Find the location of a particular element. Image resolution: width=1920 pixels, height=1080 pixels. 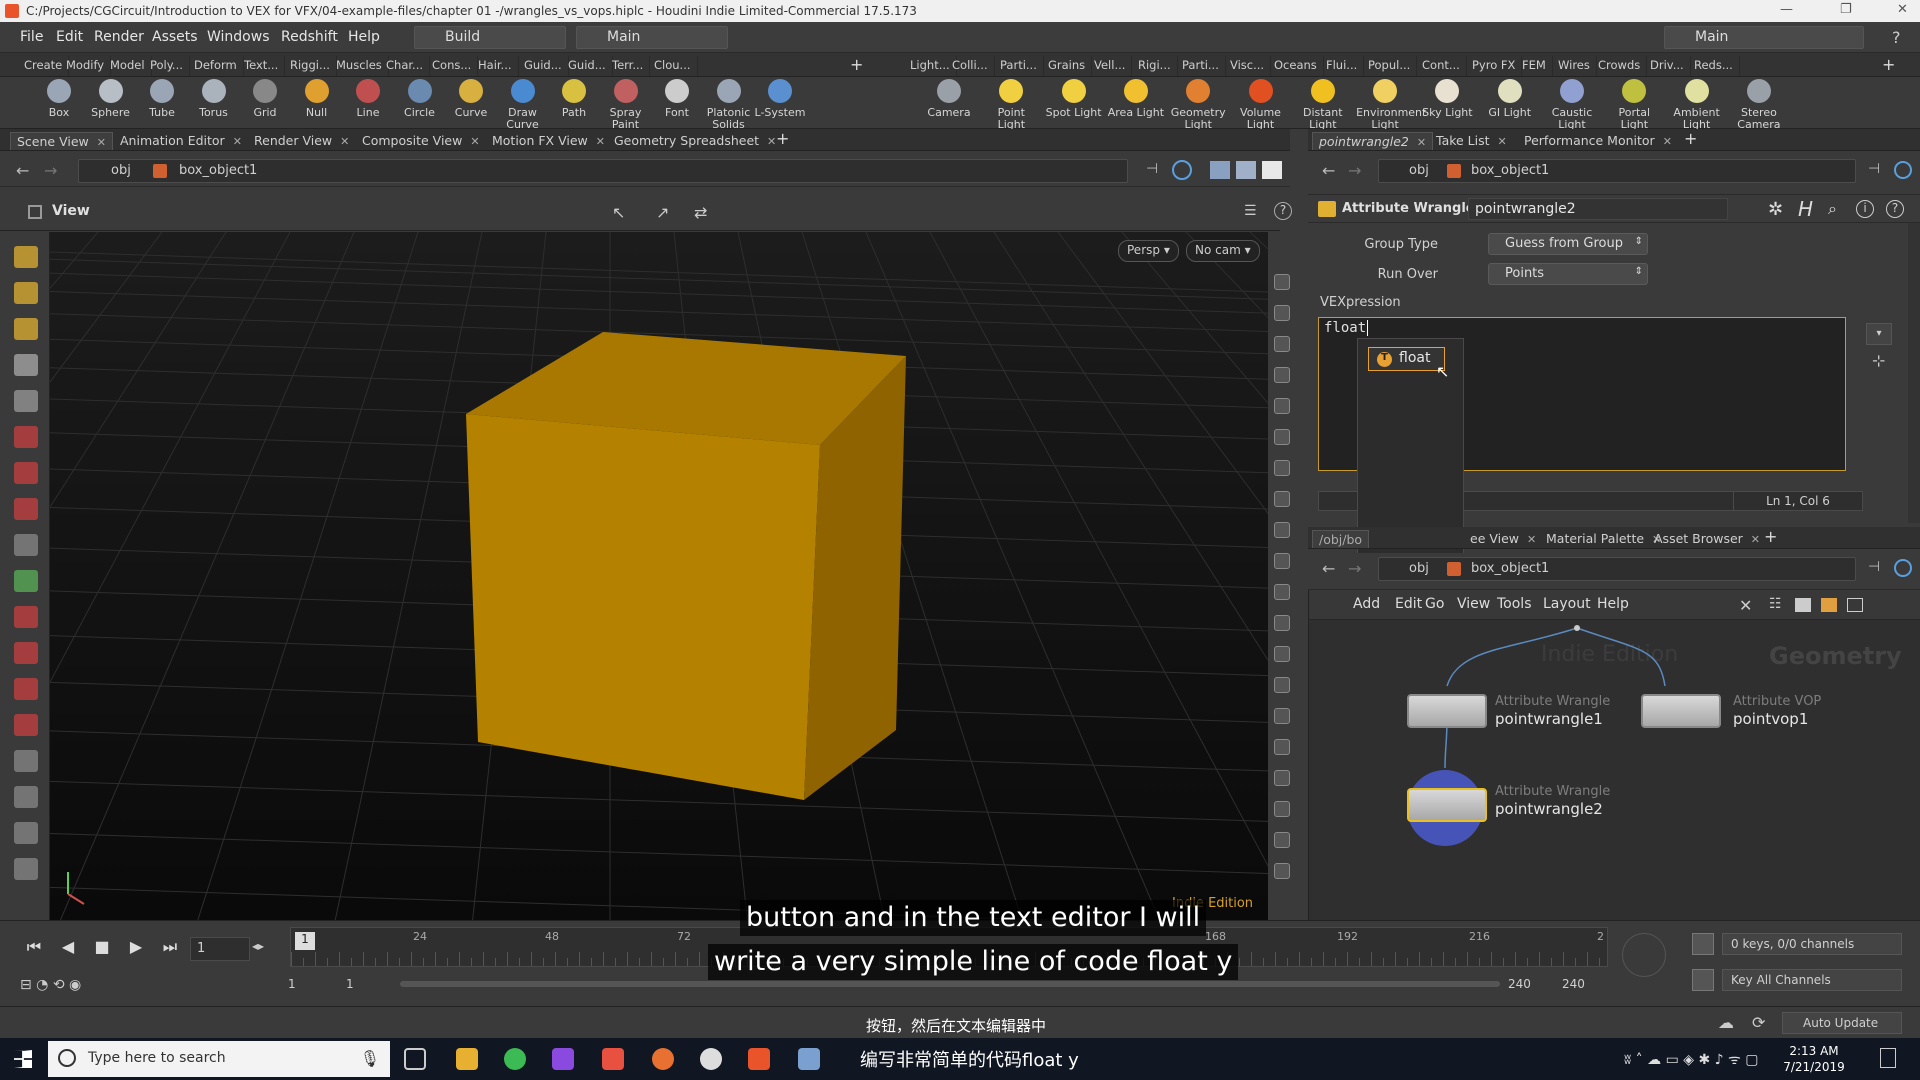

right-path-object: box_object1 is located at coordinates (1510, 170).